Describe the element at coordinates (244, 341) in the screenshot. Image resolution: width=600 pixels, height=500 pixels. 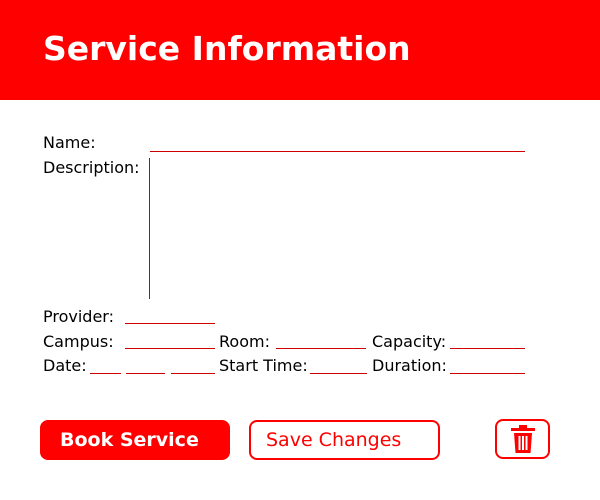
I see `room-label: Room:` at that location.